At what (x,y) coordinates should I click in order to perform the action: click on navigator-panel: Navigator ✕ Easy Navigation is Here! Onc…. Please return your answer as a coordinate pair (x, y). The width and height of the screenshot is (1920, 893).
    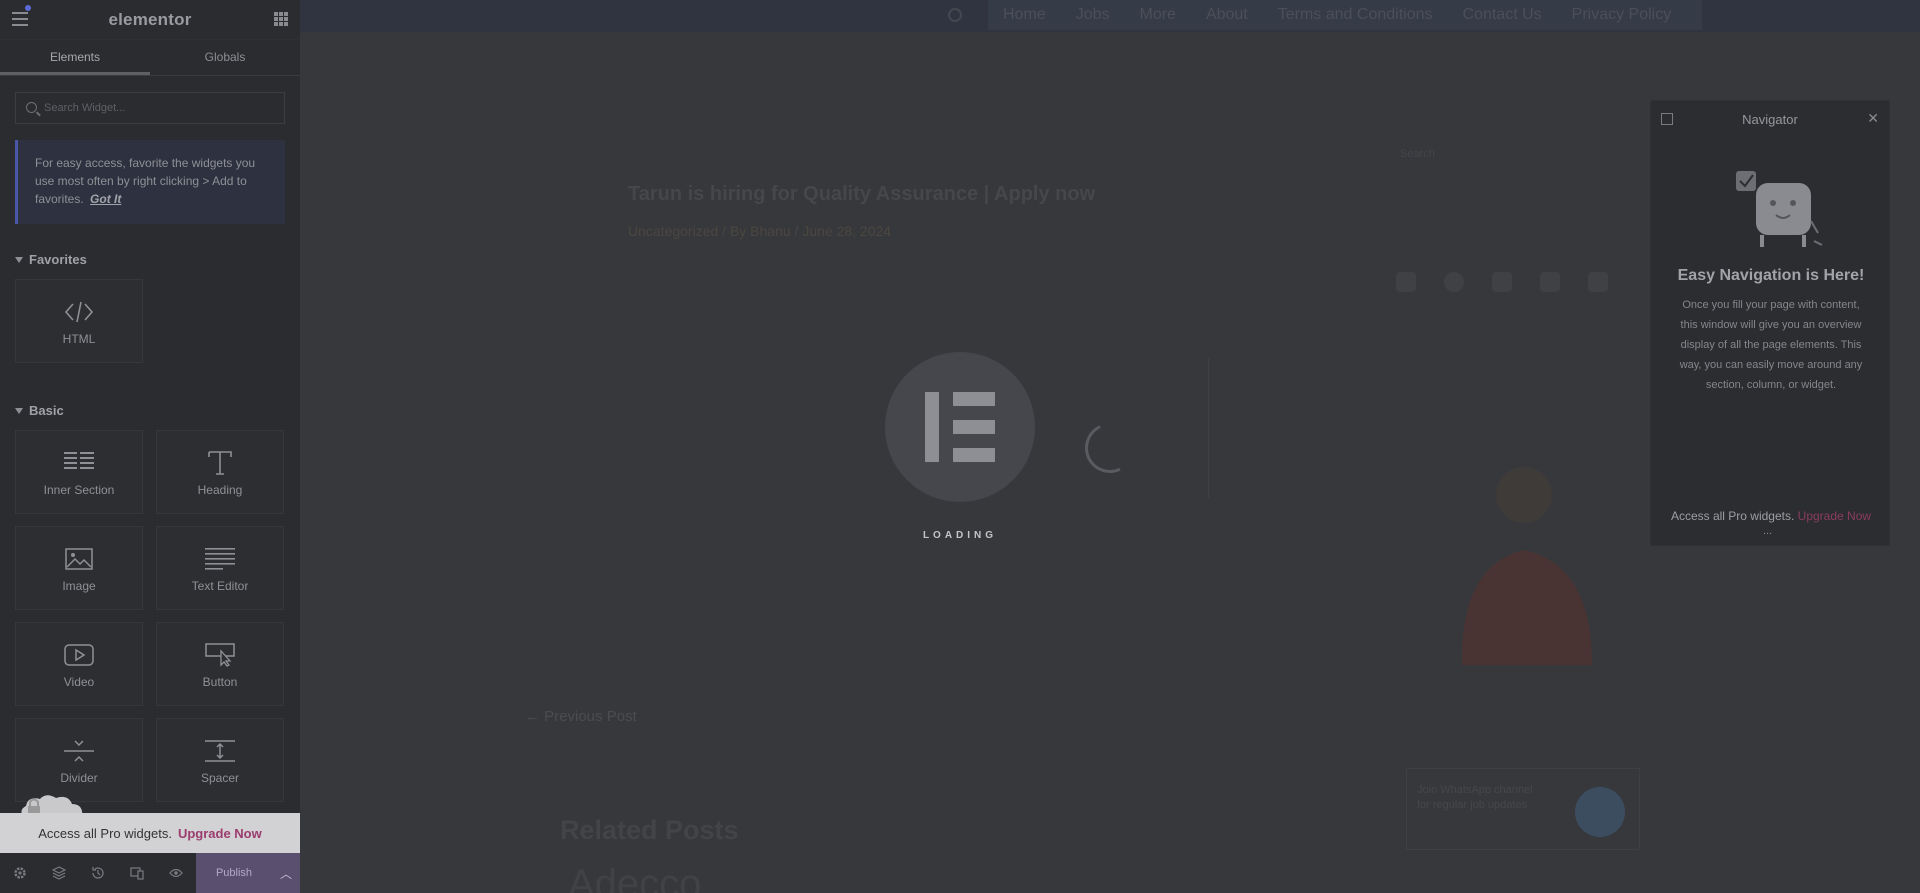
    Looking at the image, I should click on (1770, 323).